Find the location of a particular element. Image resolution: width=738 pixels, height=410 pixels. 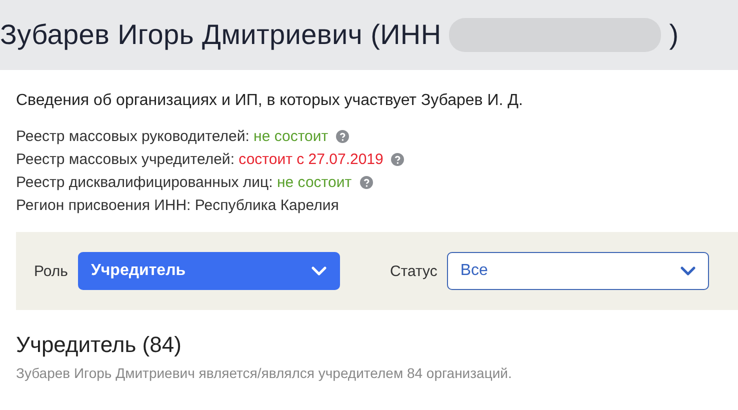

title-bracket: ) is located at coordinates (674, 35).